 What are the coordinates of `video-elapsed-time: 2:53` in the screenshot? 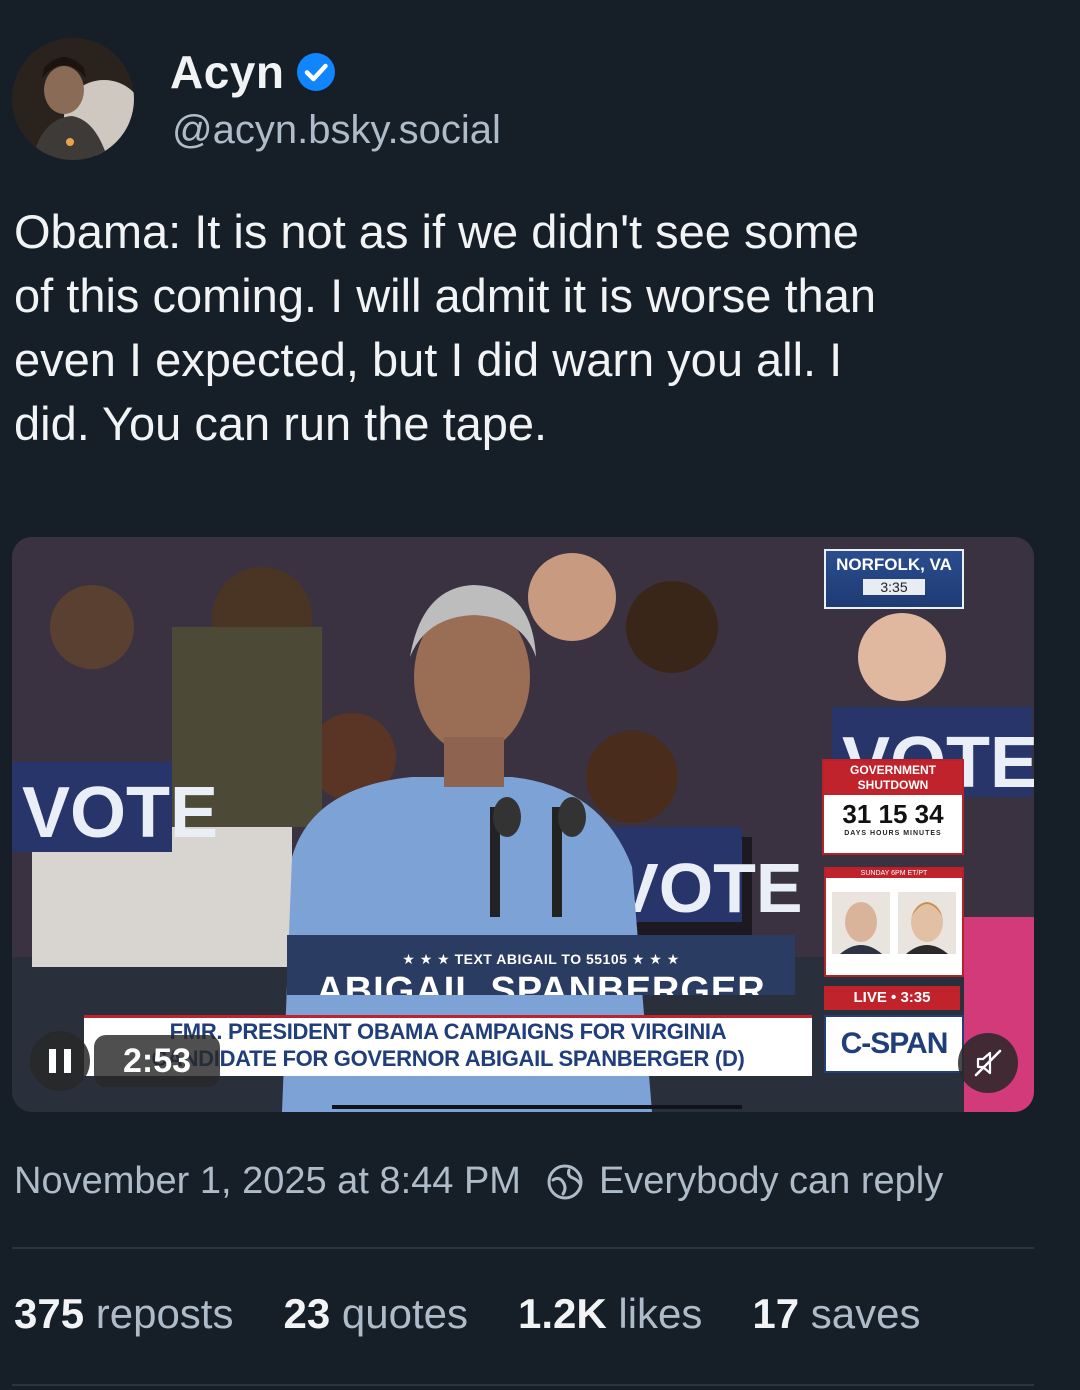 It's located at (157, 1061).